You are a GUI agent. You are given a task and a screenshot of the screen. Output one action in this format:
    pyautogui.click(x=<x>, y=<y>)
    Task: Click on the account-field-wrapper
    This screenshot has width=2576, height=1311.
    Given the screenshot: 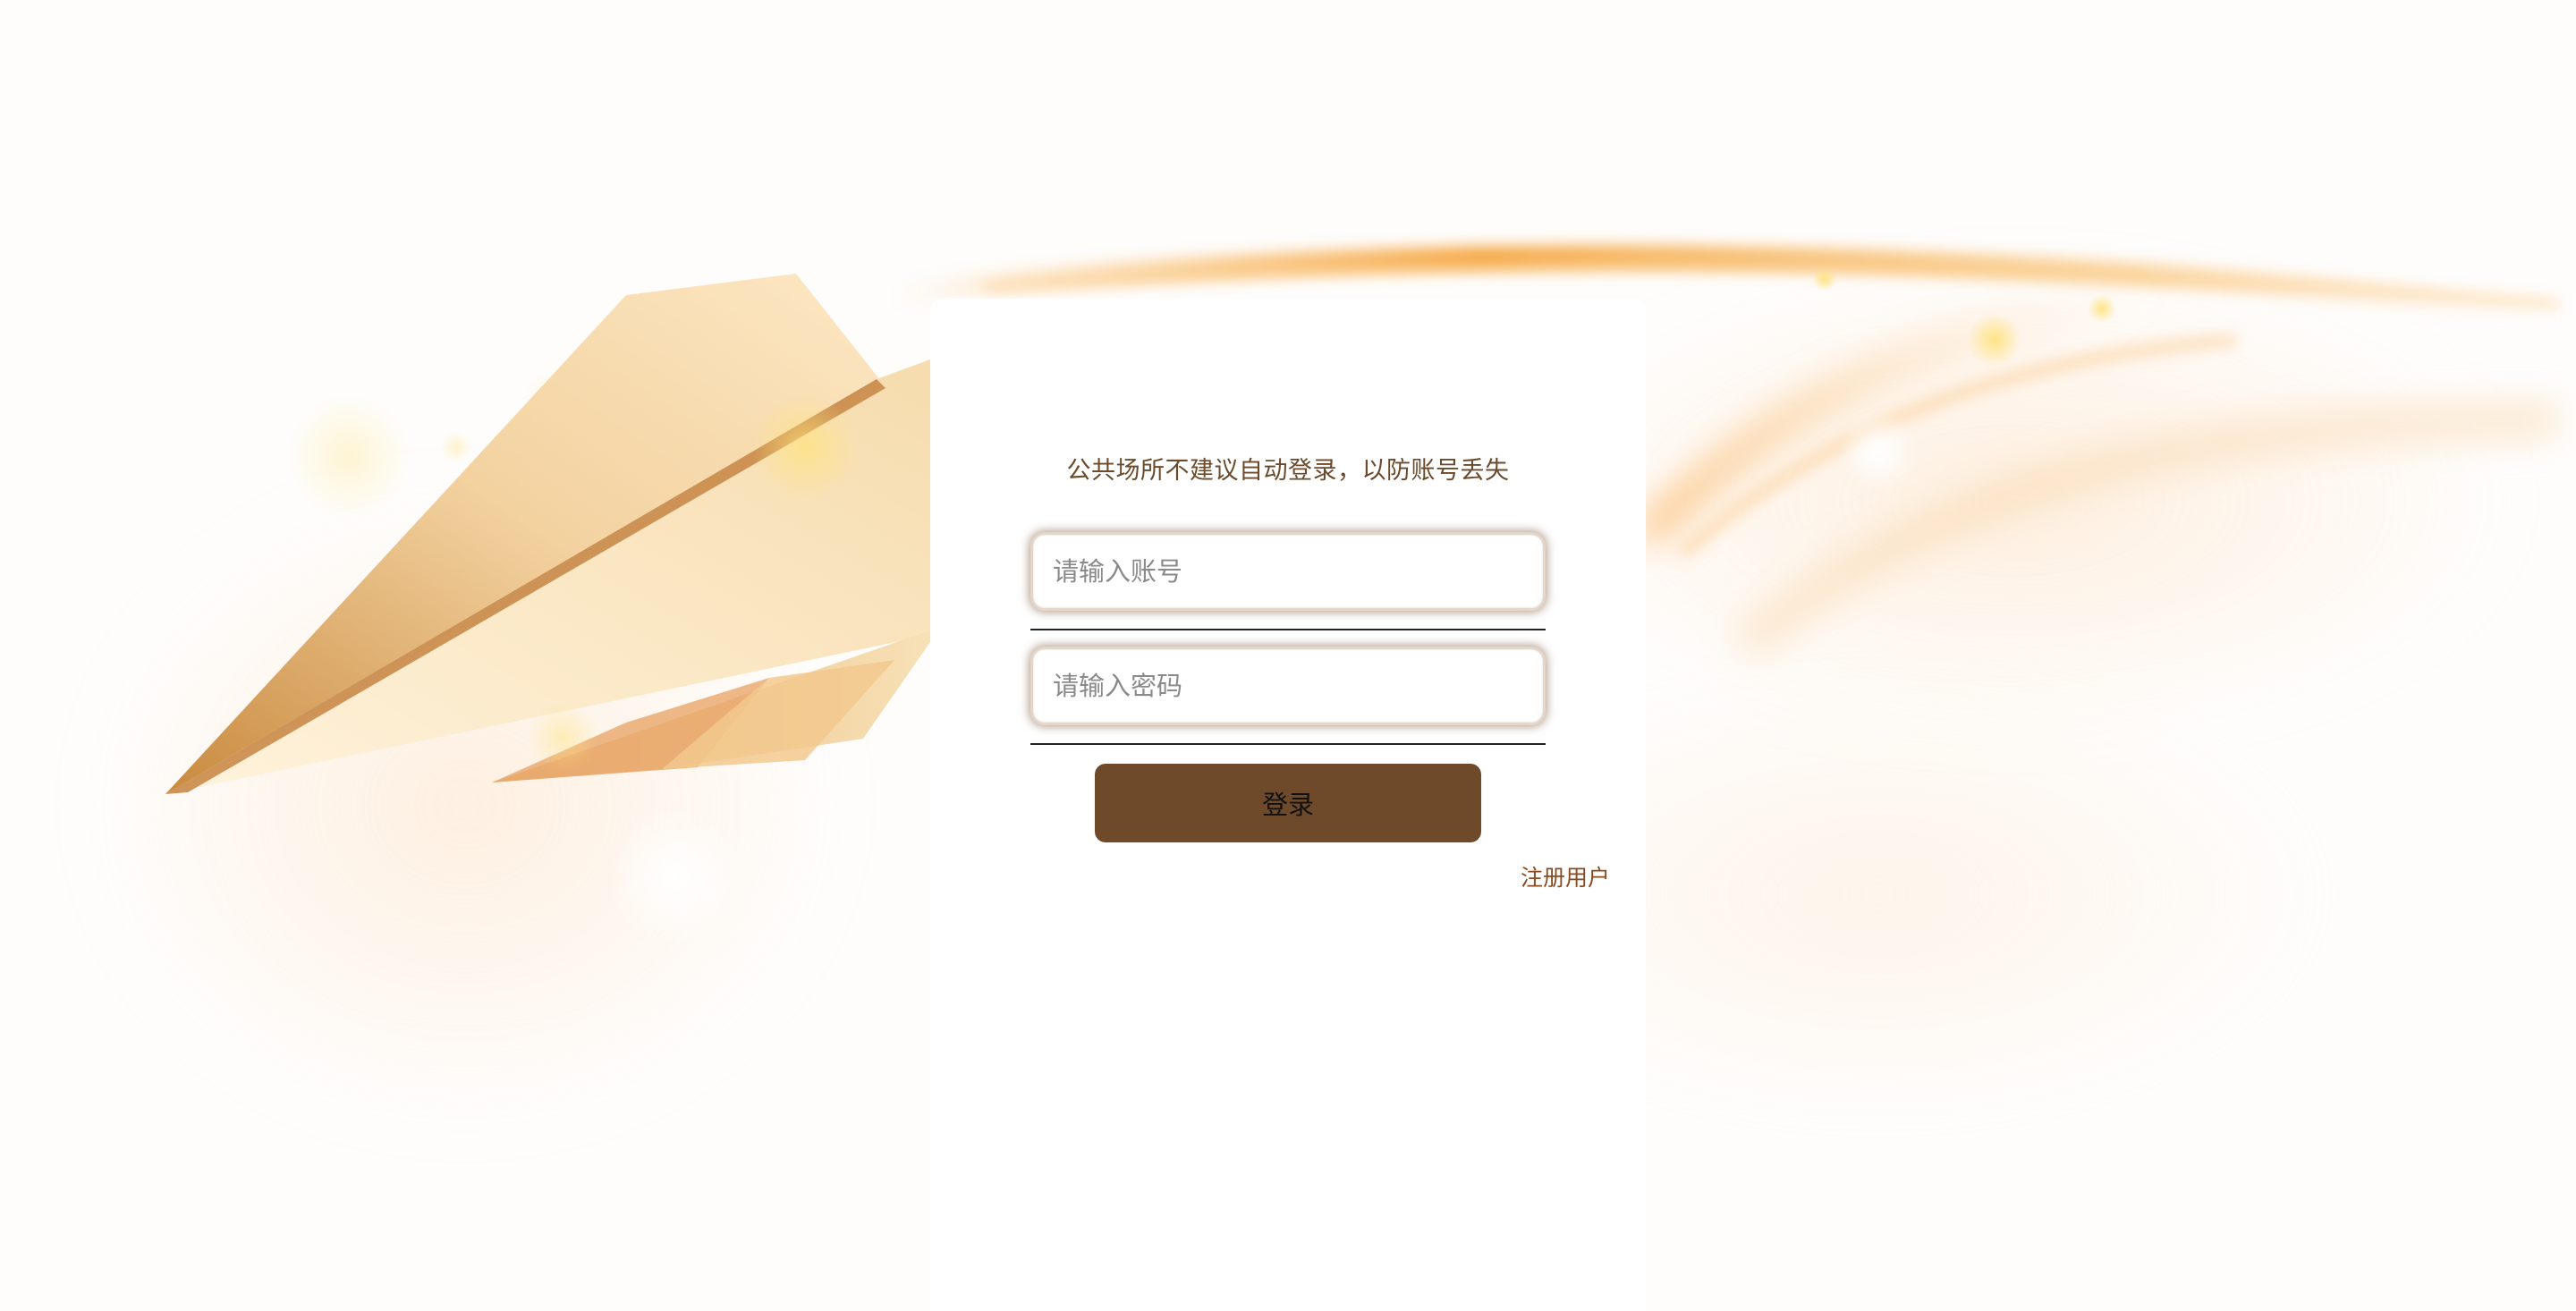 What is the action you would take?
    pyautogui.click(x=1288, y=581)
    